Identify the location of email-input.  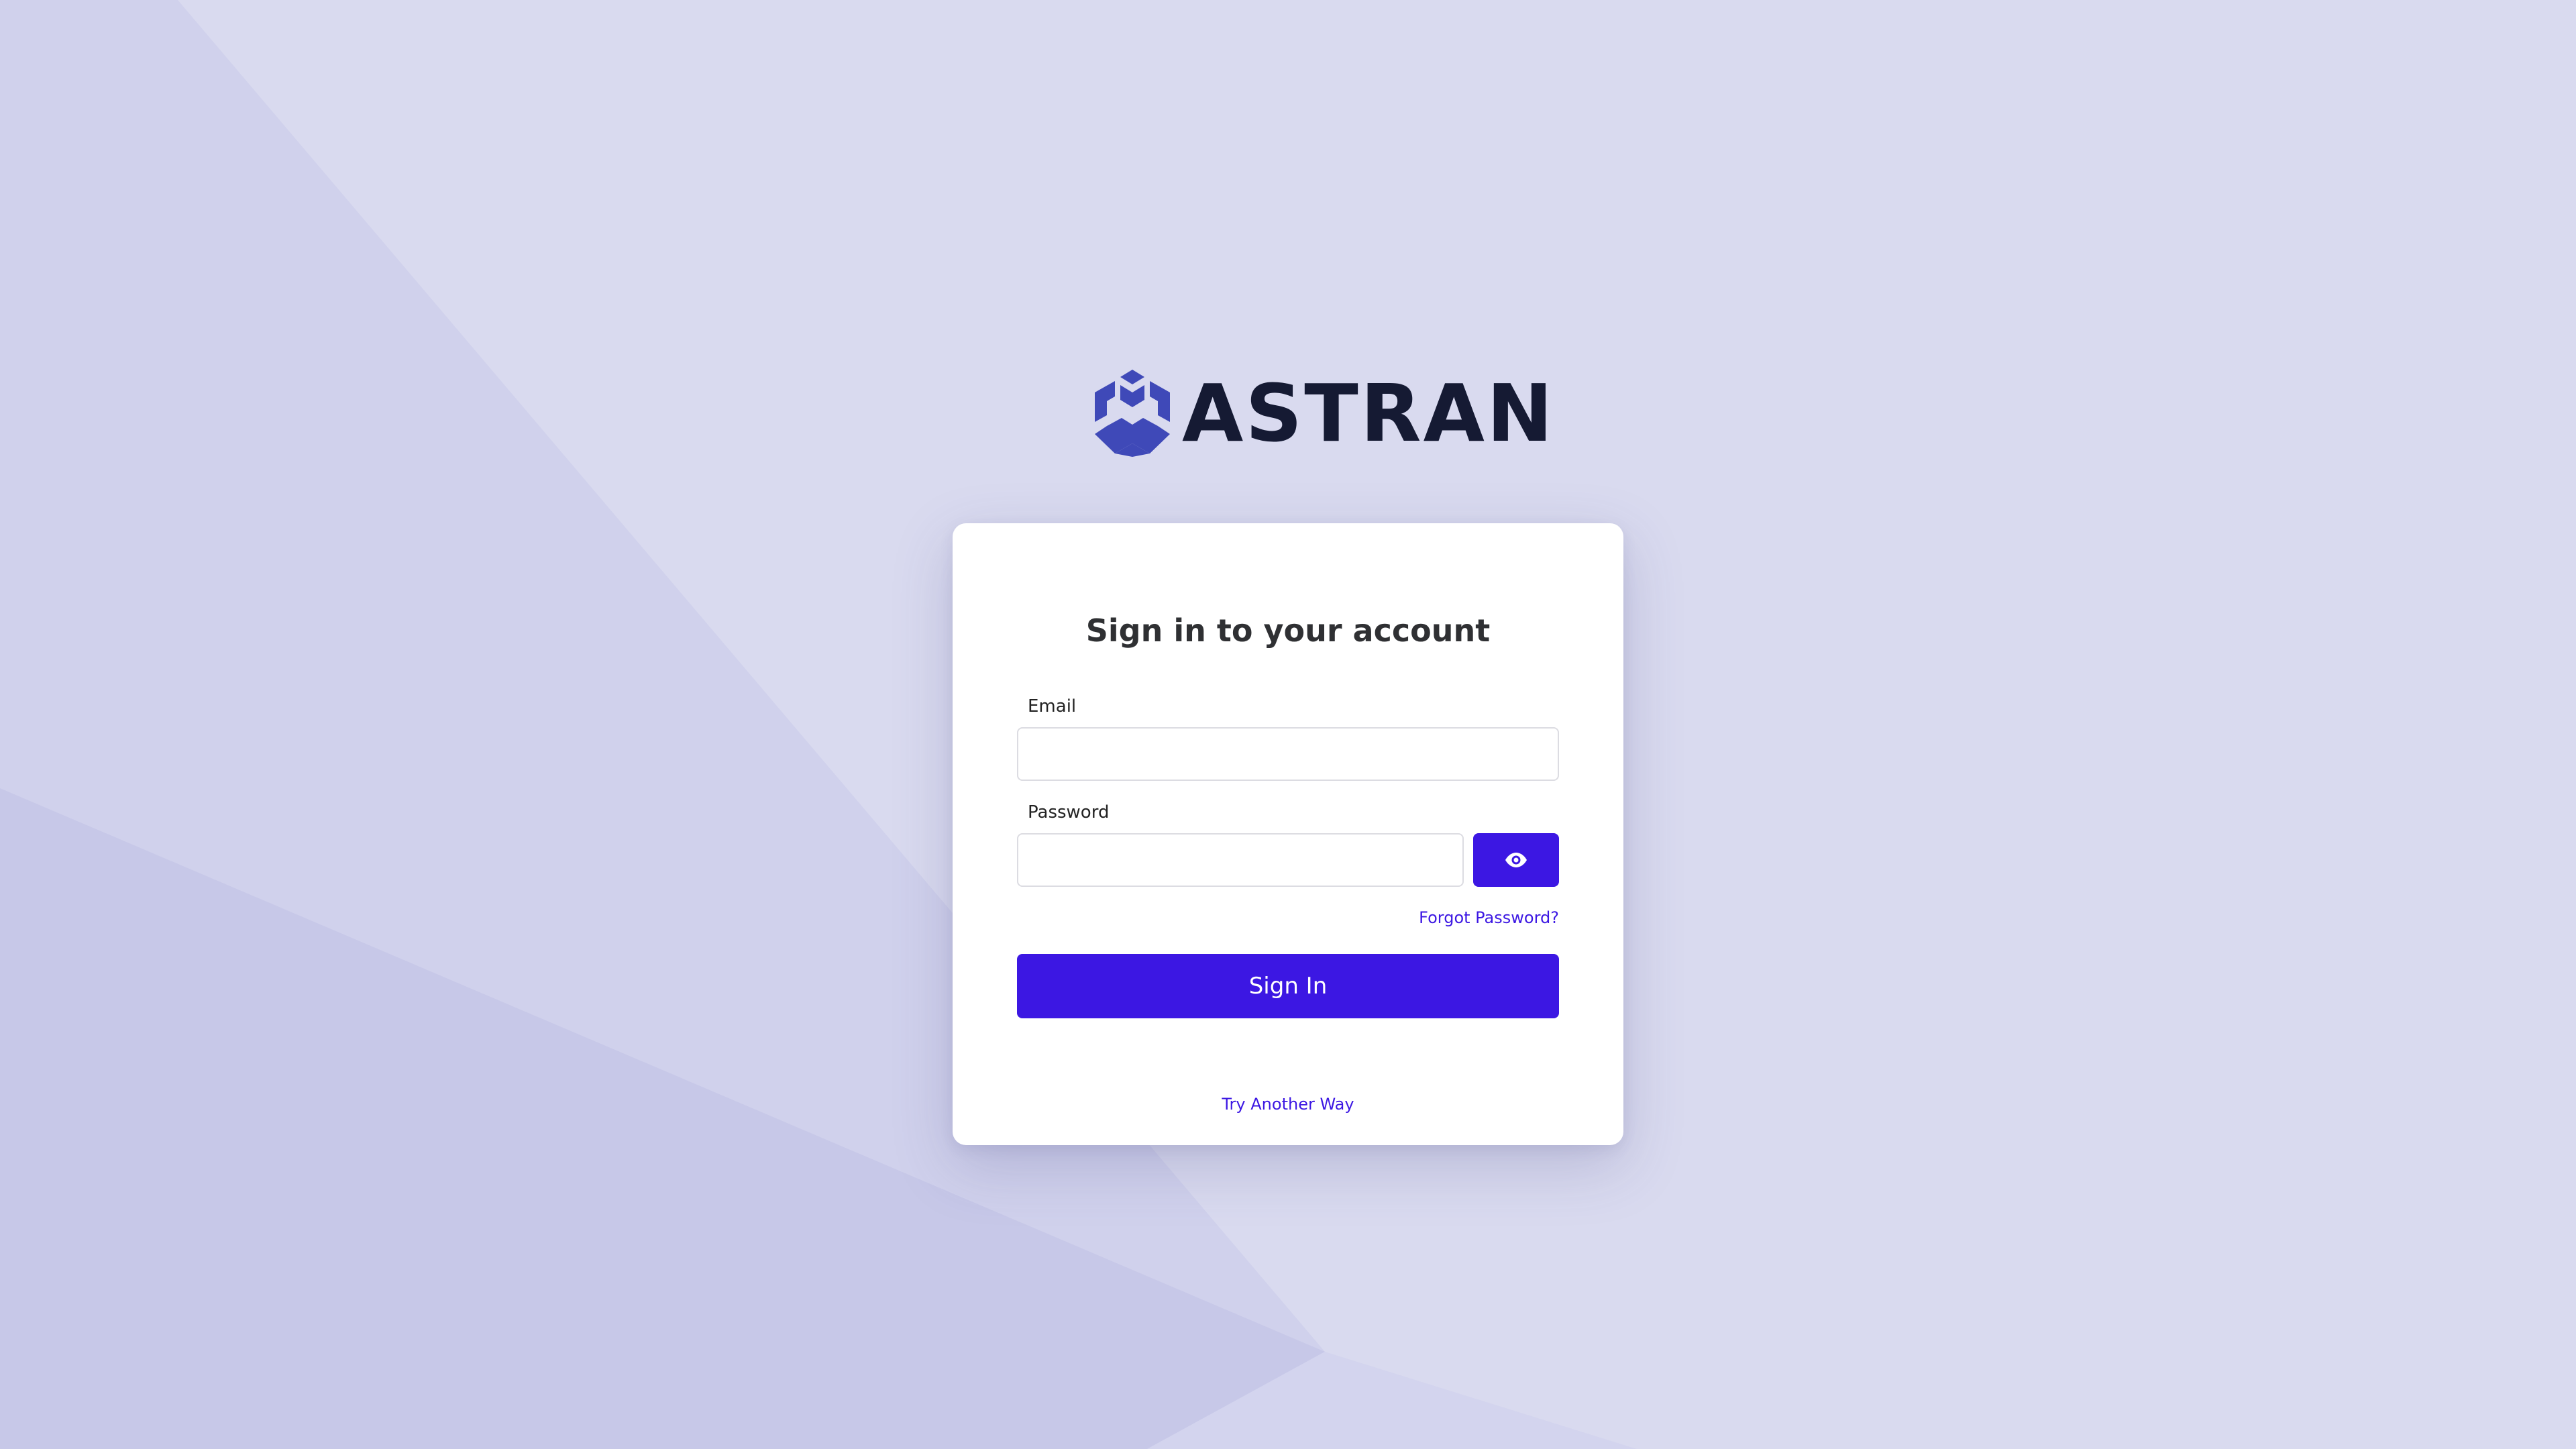
(1288, 754).